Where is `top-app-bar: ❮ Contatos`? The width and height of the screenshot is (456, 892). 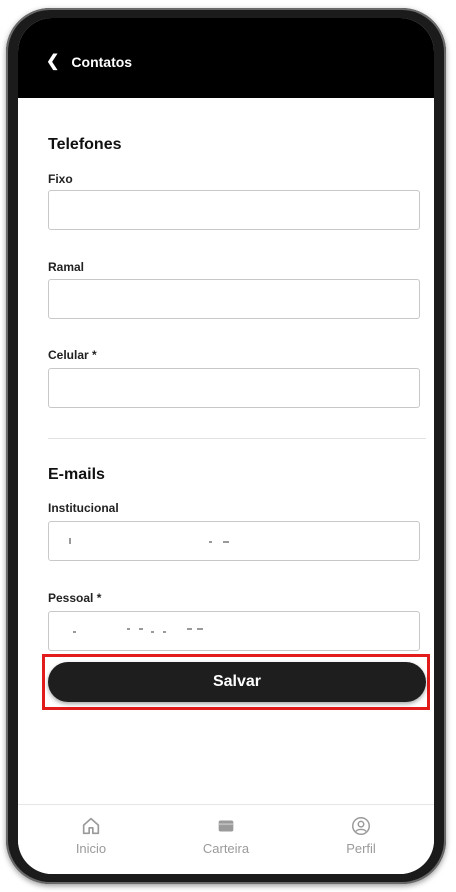
top-app-bar: ❮ Contatos is located at coordinates (226, 58).